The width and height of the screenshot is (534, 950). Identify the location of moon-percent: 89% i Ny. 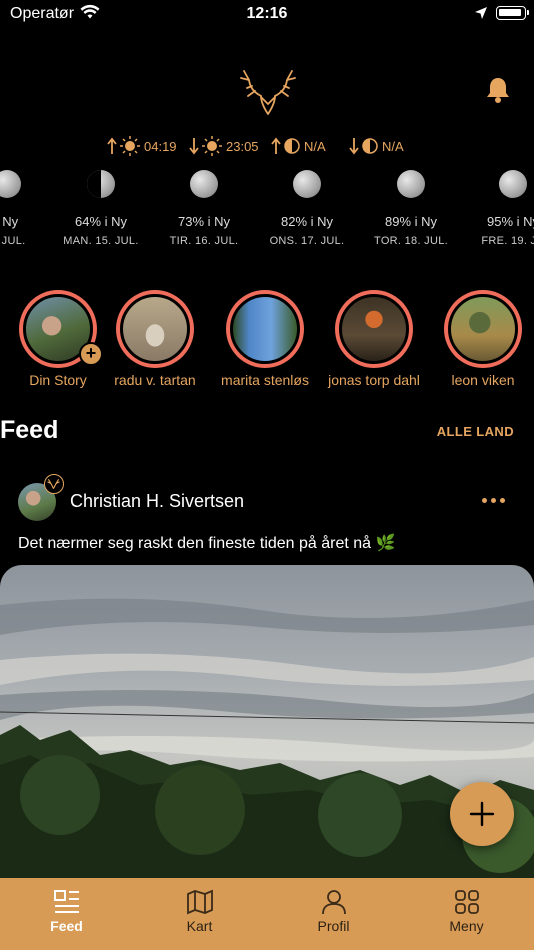
(411, 221).